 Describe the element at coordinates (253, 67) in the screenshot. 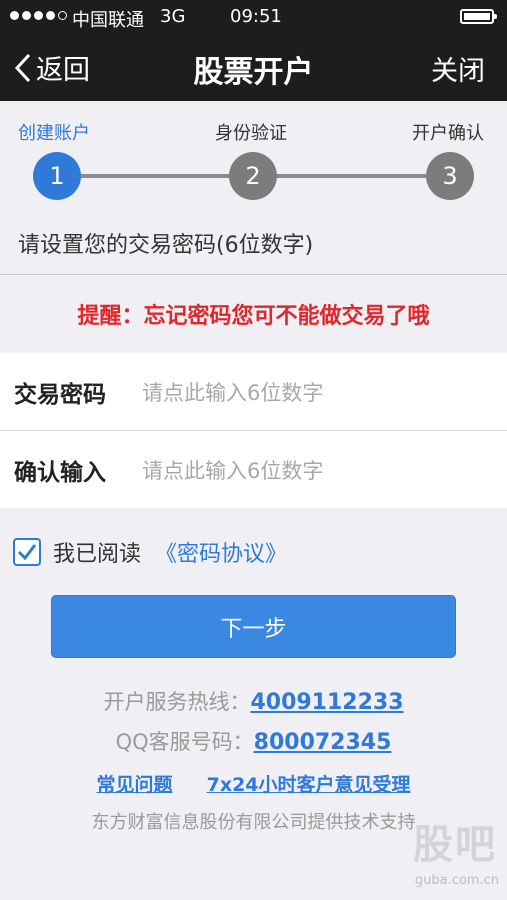

I see `navigation-bar: 返回 股票开户 关闭` at that location.